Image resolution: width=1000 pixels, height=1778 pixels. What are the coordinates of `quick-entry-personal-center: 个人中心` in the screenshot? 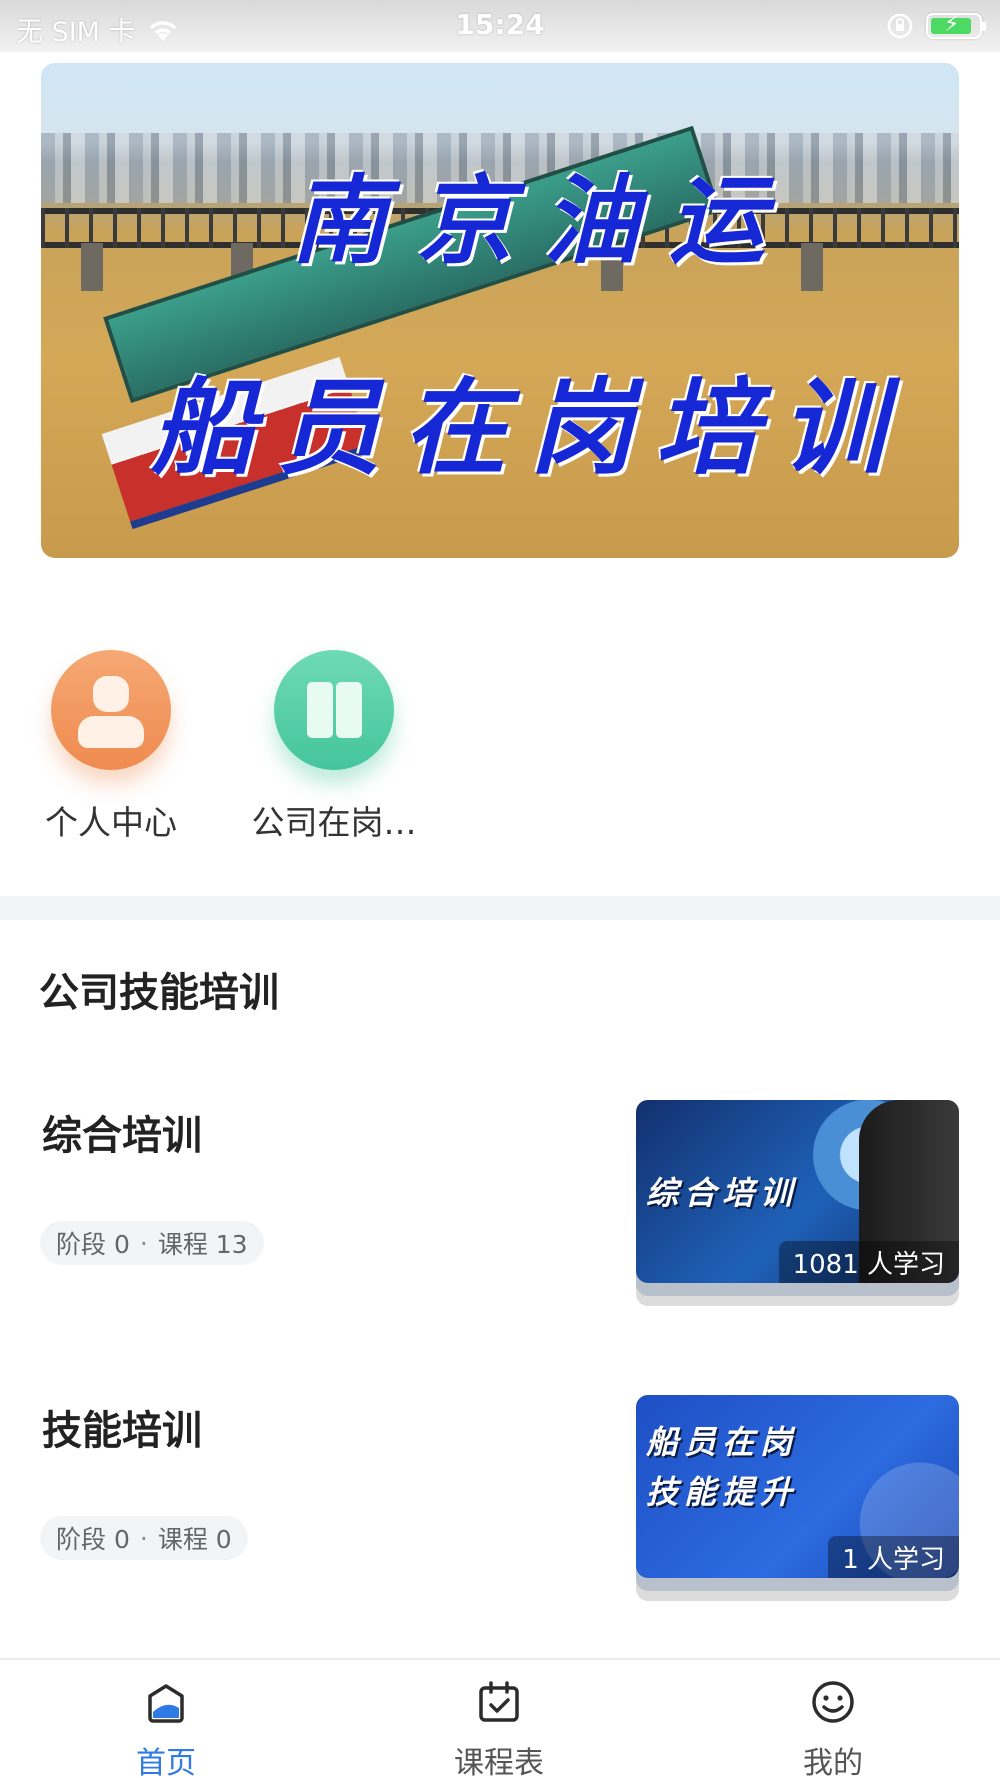 It's located at (111, 747).